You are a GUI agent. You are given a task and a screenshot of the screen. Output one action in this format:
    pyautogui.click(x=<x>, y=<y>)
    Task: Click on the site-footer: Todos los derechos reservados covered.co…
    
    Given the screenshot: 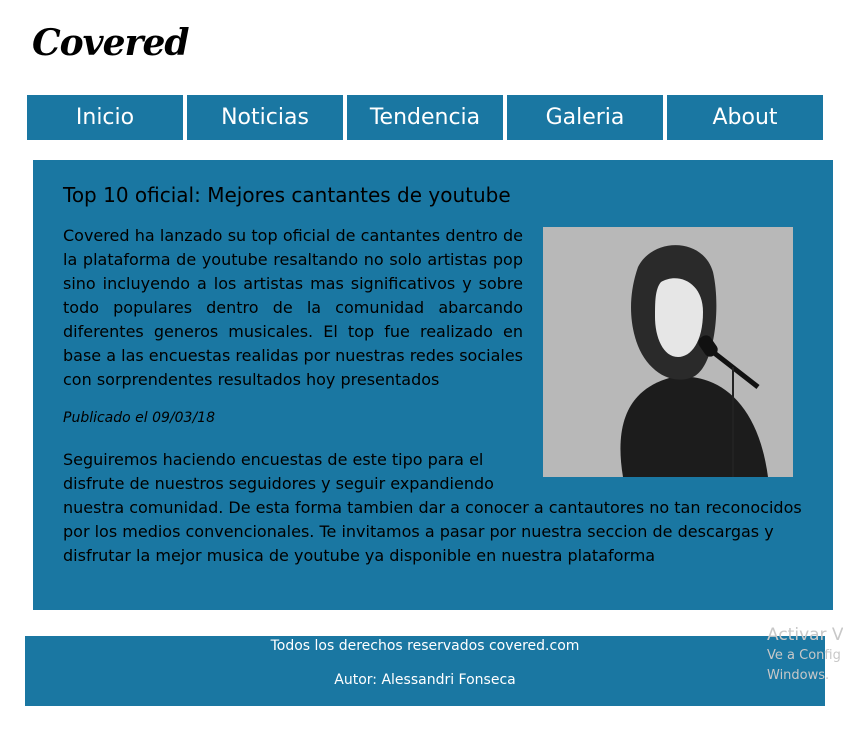 What is the action you would take?
    pyautogui.click(x=425, y=671)
    